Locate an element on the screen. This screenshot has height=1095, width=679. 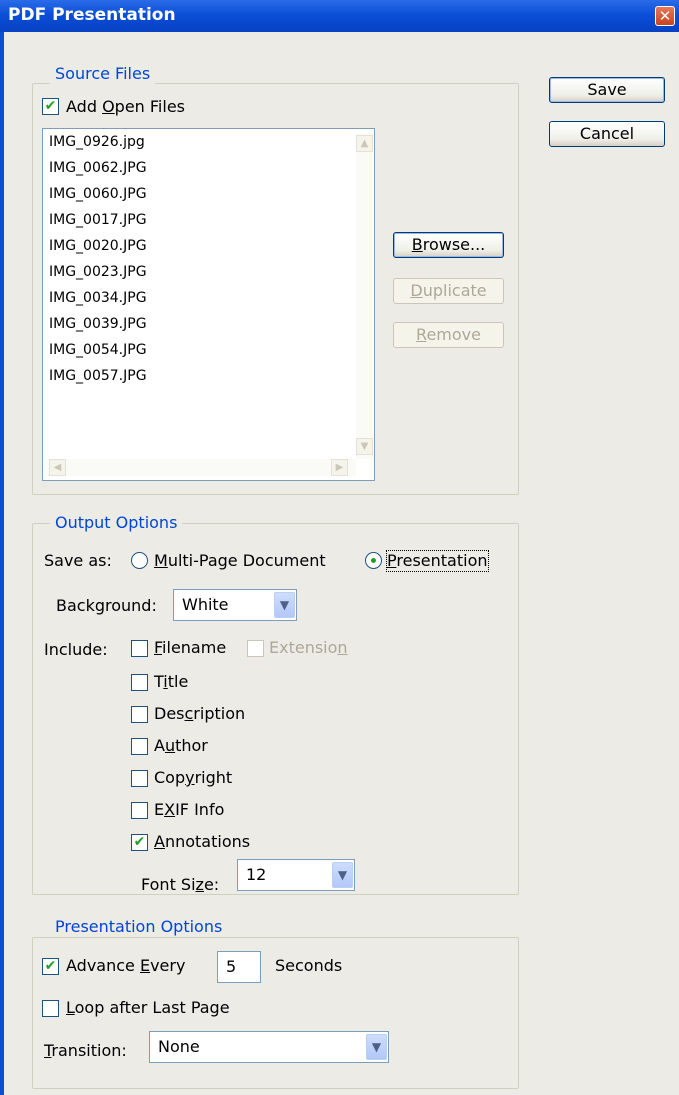
window-title: PDF Presentation is located at coordinates (92, 15).